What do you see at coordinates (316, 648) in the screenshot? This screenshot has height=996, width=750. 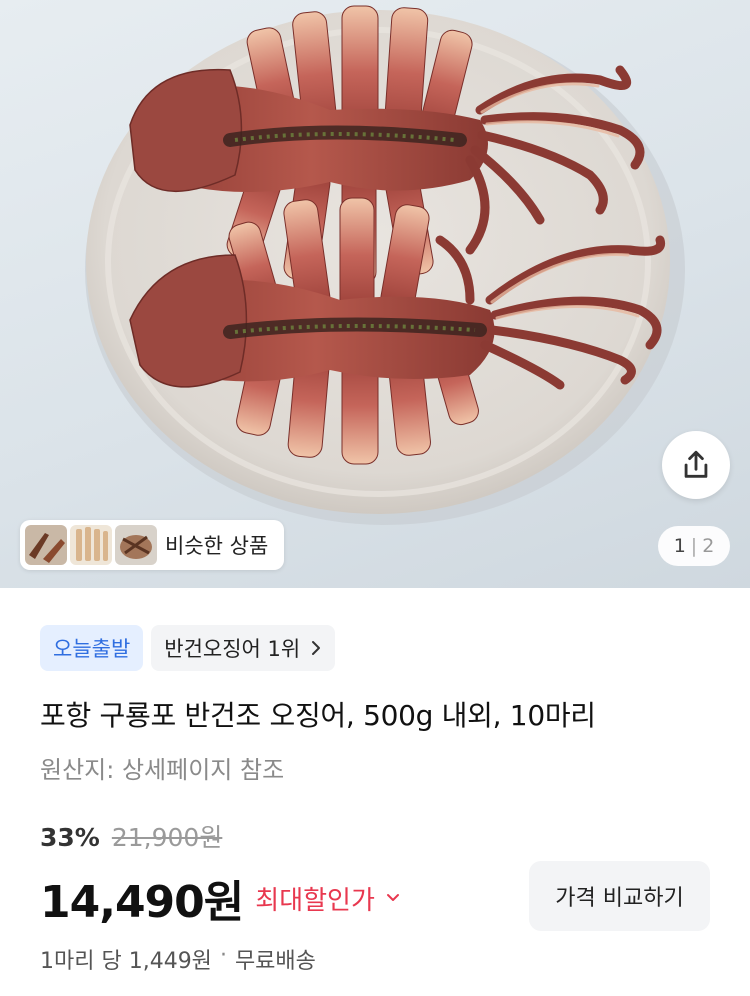 I see `chevron-right-icon` at bounding box center [316, 648].